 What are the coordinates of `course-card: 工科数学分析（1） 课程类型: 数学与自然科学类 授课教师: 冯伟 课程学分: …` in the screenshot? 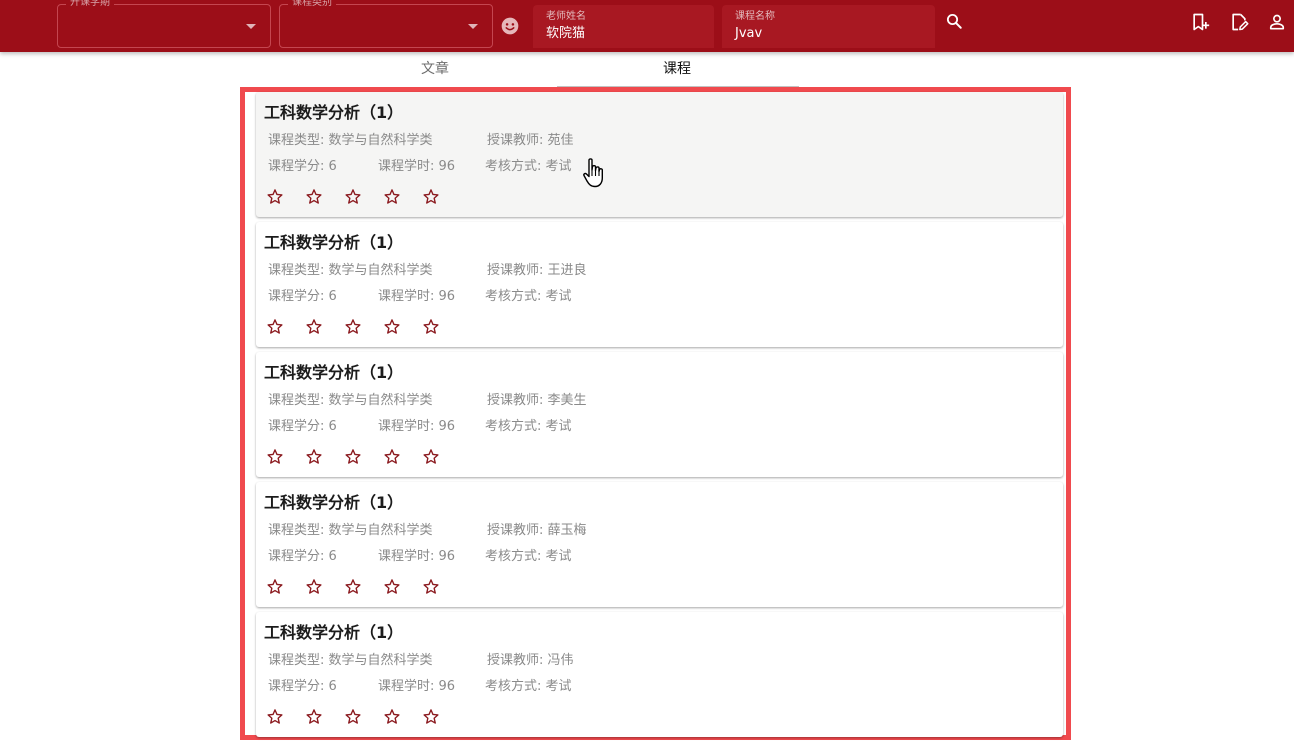 It's located at (659, 674).